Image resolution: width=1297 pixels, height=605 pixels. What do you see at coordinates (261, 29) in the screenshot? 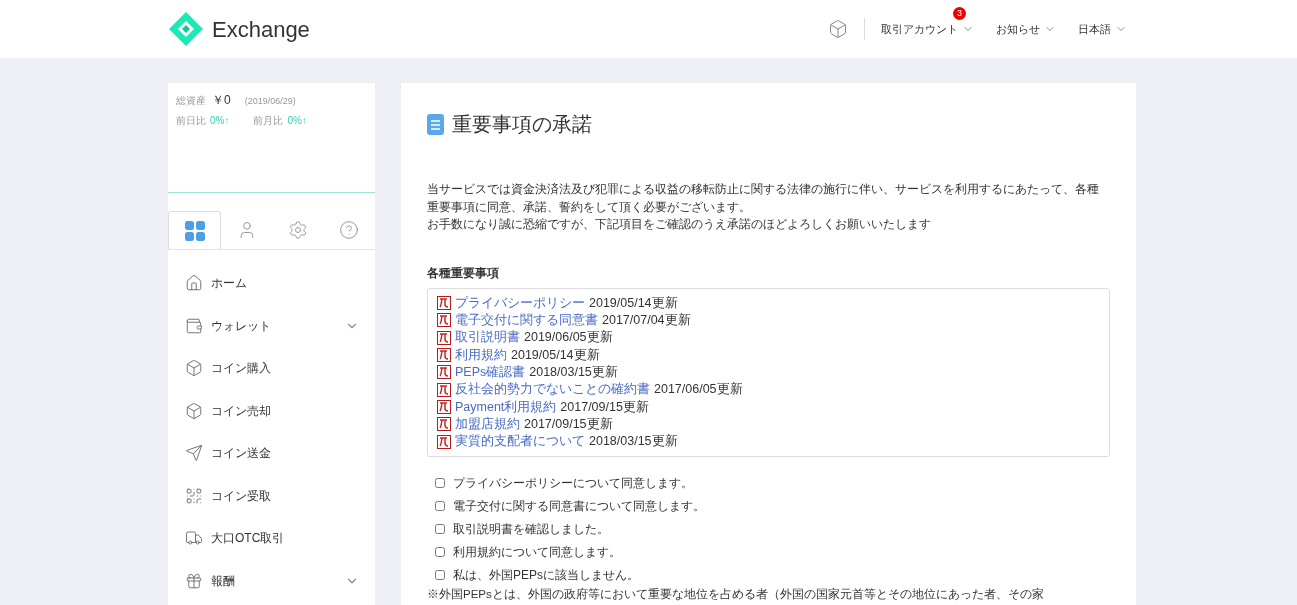
I see `brand-name: Exchange` at bounding box center [261, 29].